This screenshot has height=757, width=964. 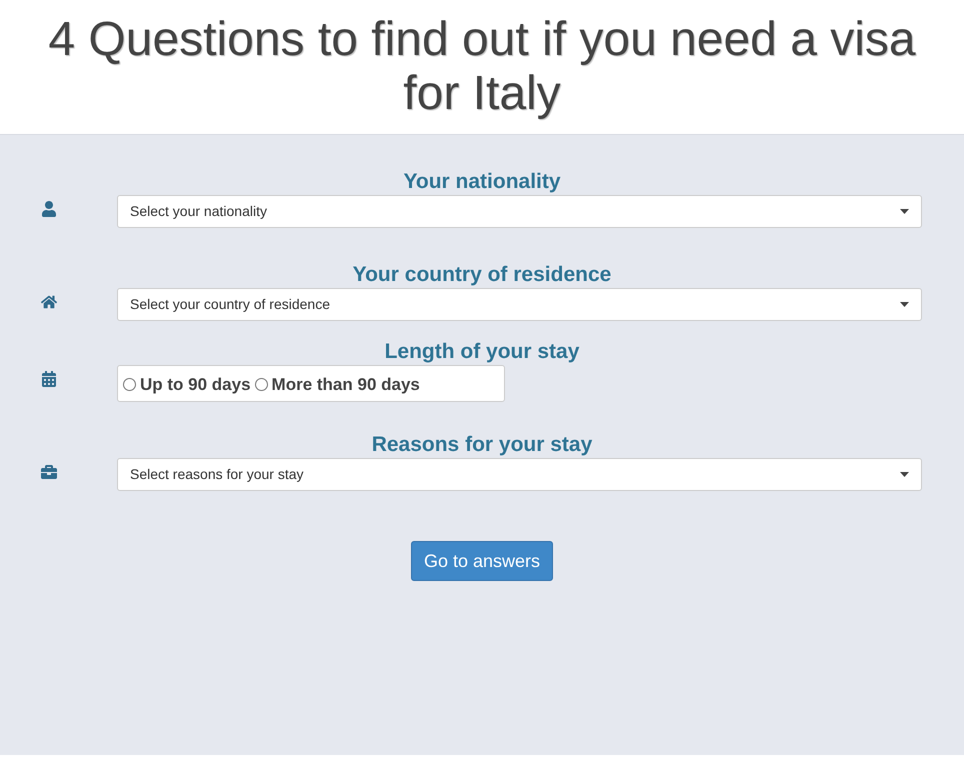 I want to click on dropdown-select: Select reasons for your stay, so click(x=519, y=474).